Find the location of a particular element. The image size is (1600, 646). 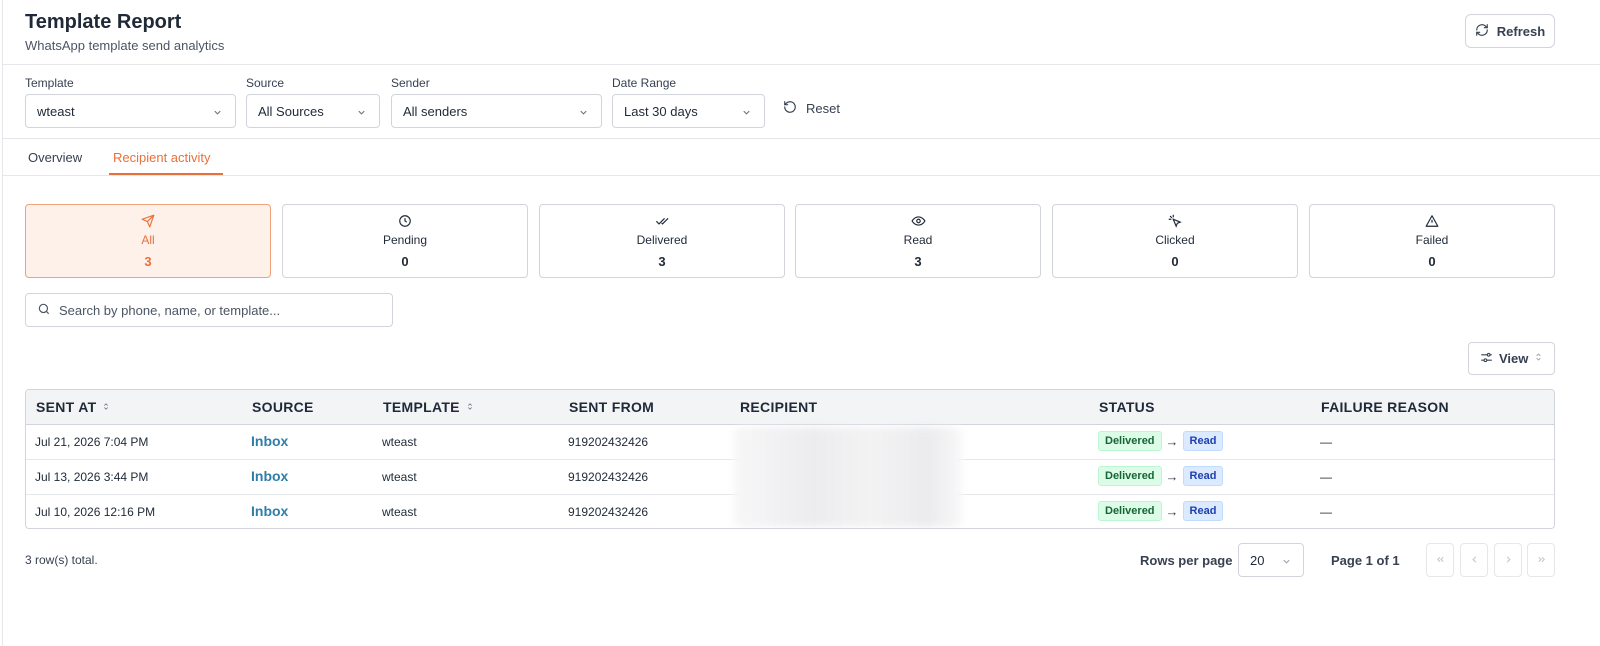

template-select: wteast is located at coordinates (130, 111).